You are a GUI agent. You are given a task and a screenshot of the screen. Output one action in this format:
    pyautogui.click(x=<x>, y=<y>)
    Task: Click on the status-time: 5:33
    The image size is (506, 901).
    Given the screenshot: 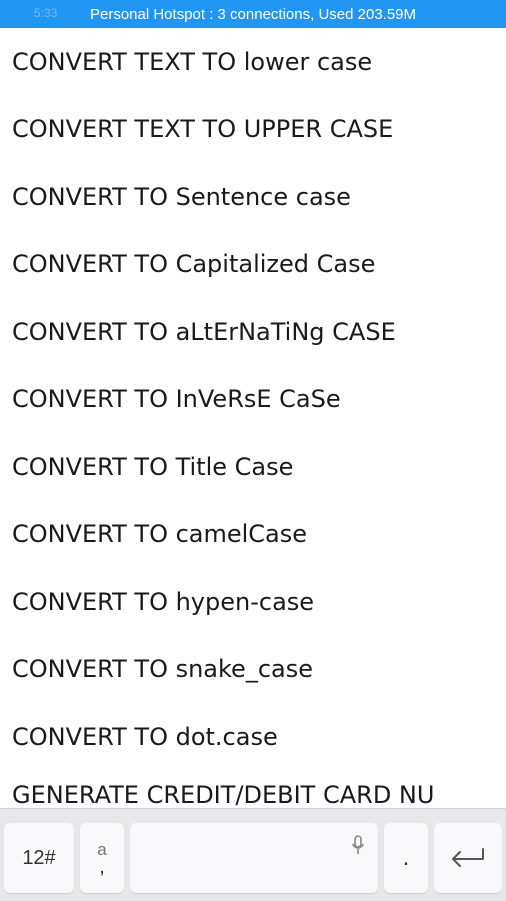 What is the action you would take?
    pyautogui.click(x=46, y=13)
    